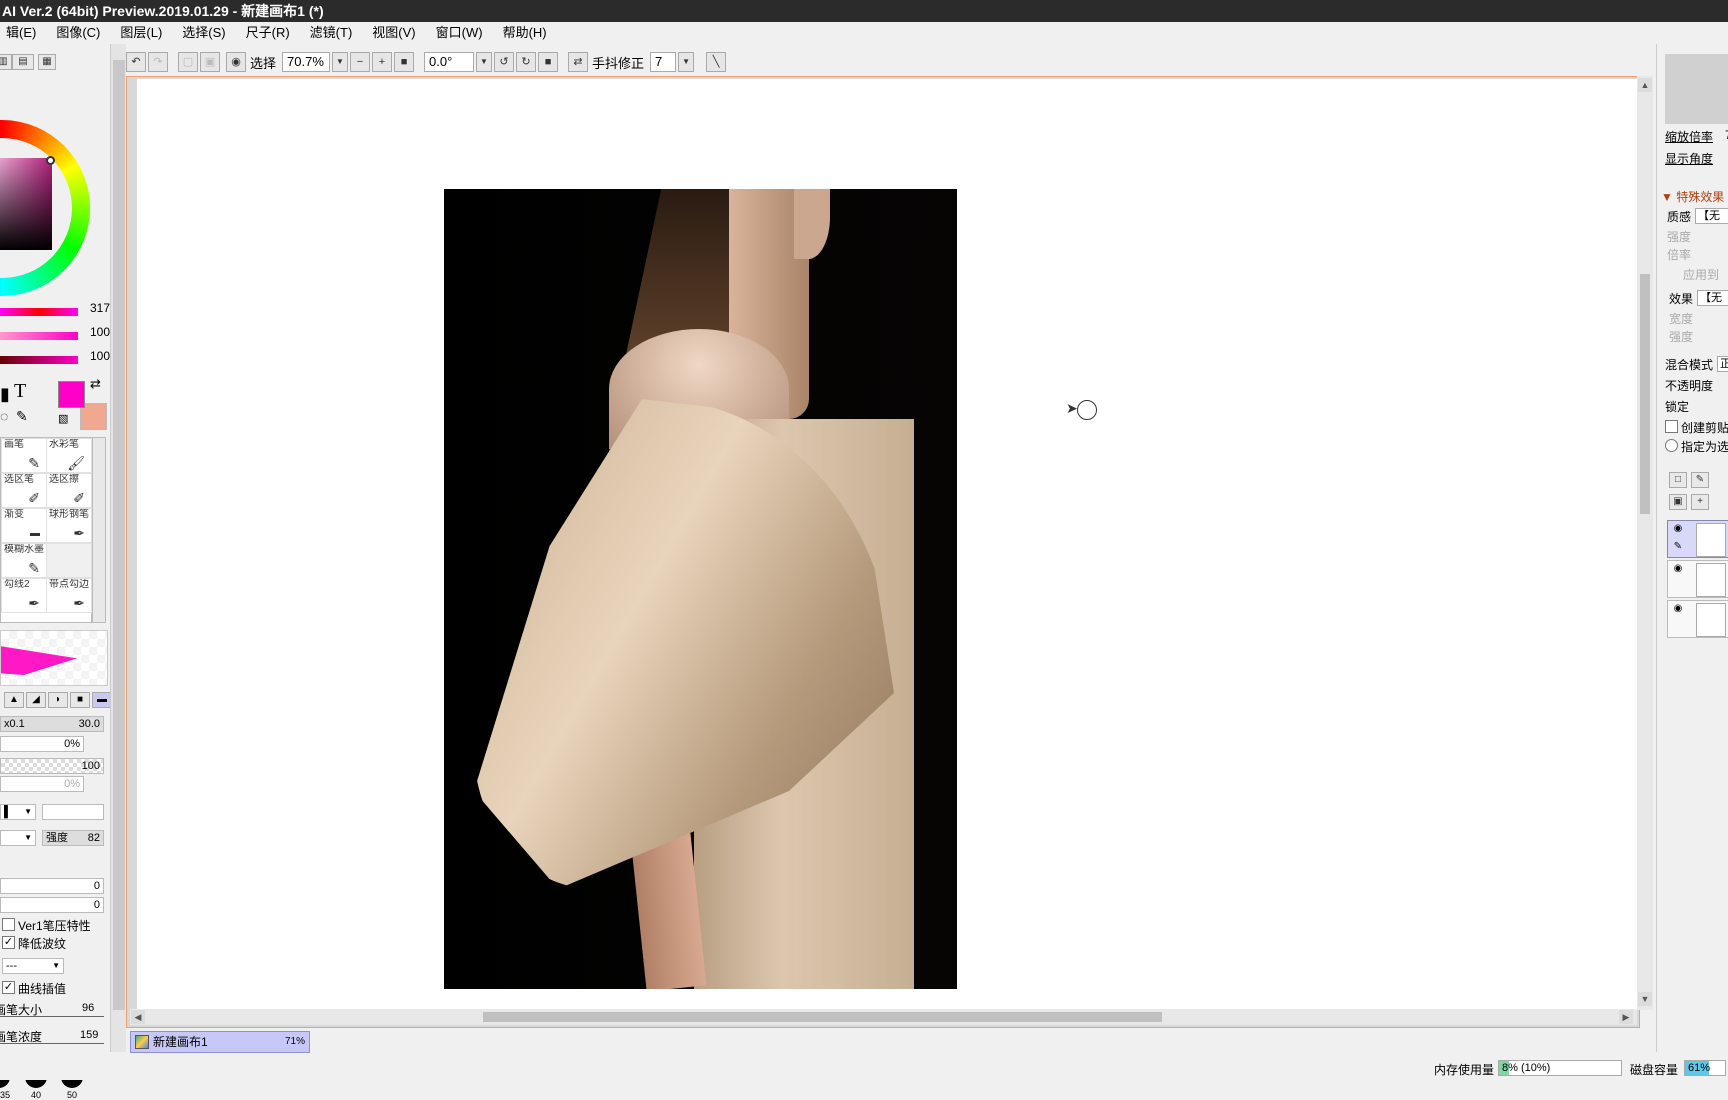  I want to click on rotation-dropdown-icon: ▼, so click(484, 62).